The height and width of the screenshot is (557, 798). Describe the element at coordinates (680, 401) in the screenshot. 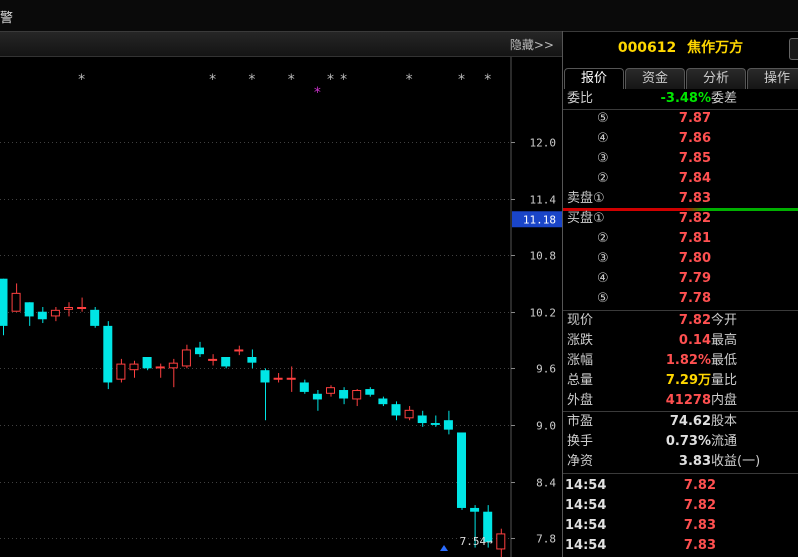

I see `quote-row: 外盘 41278 内盘` at that location.